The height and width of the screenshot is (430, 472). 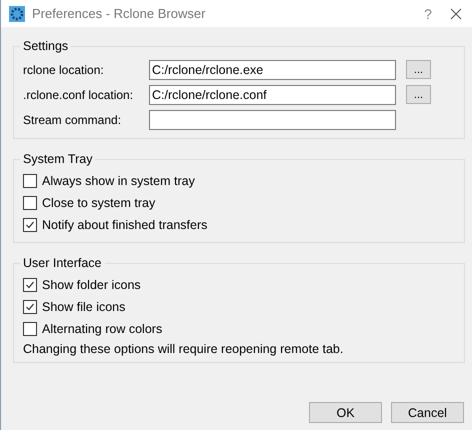 I want to click on input-field: C:/rclone/rclone.conf, so click(x=272, y=94).